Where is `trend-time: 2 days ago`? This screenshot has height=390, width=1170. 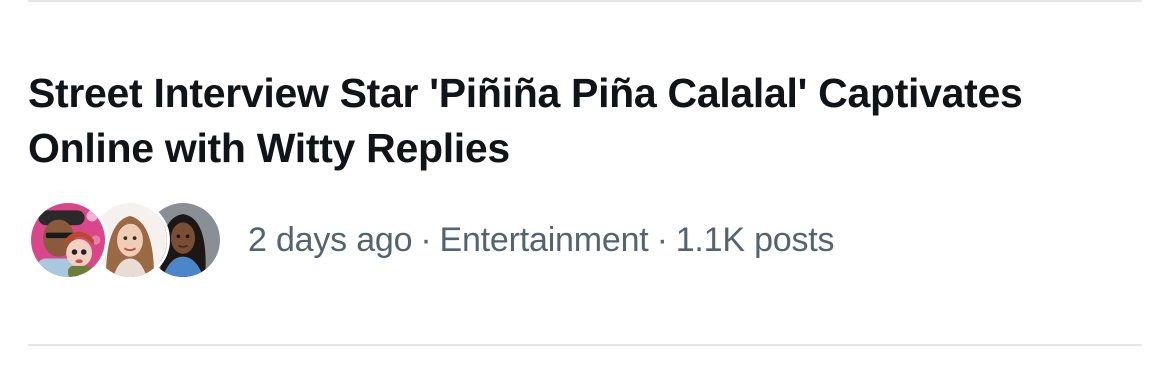 trend-time: 2 days ago is located at coordinates (330, 239).